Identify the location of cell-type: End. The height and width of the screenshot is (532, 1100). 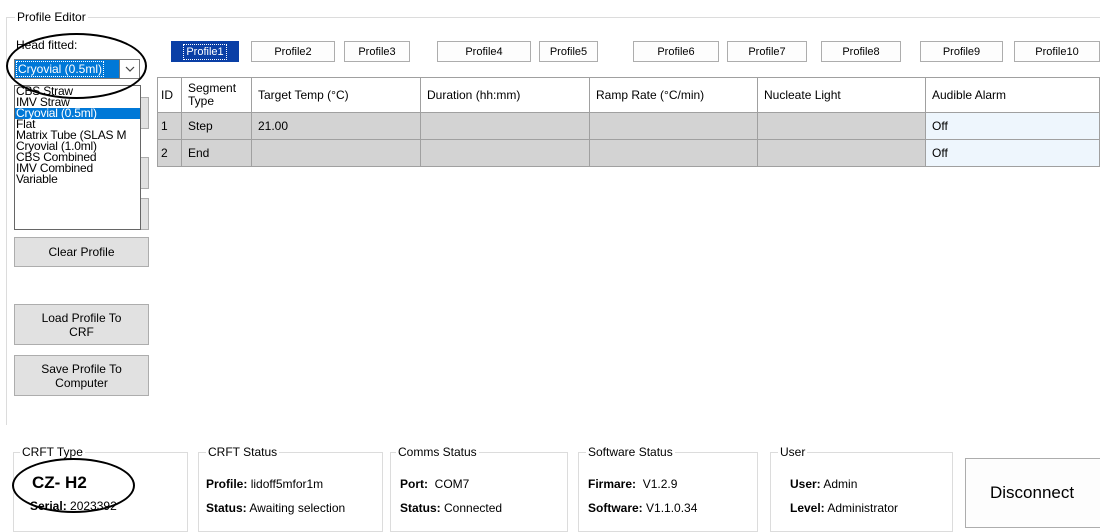
(216, 153).